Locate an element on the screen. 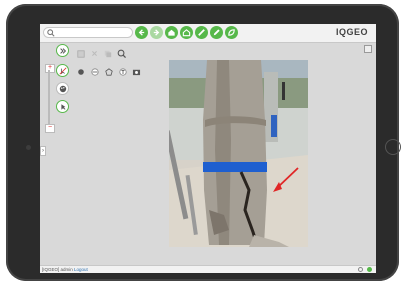  draw-line-button is located at coordinates (94, 71).